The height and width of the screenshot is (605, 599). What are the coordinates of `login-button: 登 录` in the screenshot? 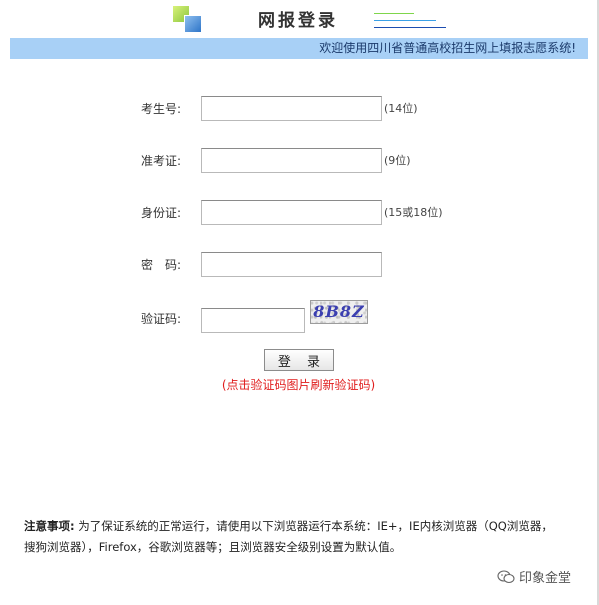 It's located at (299, 360).